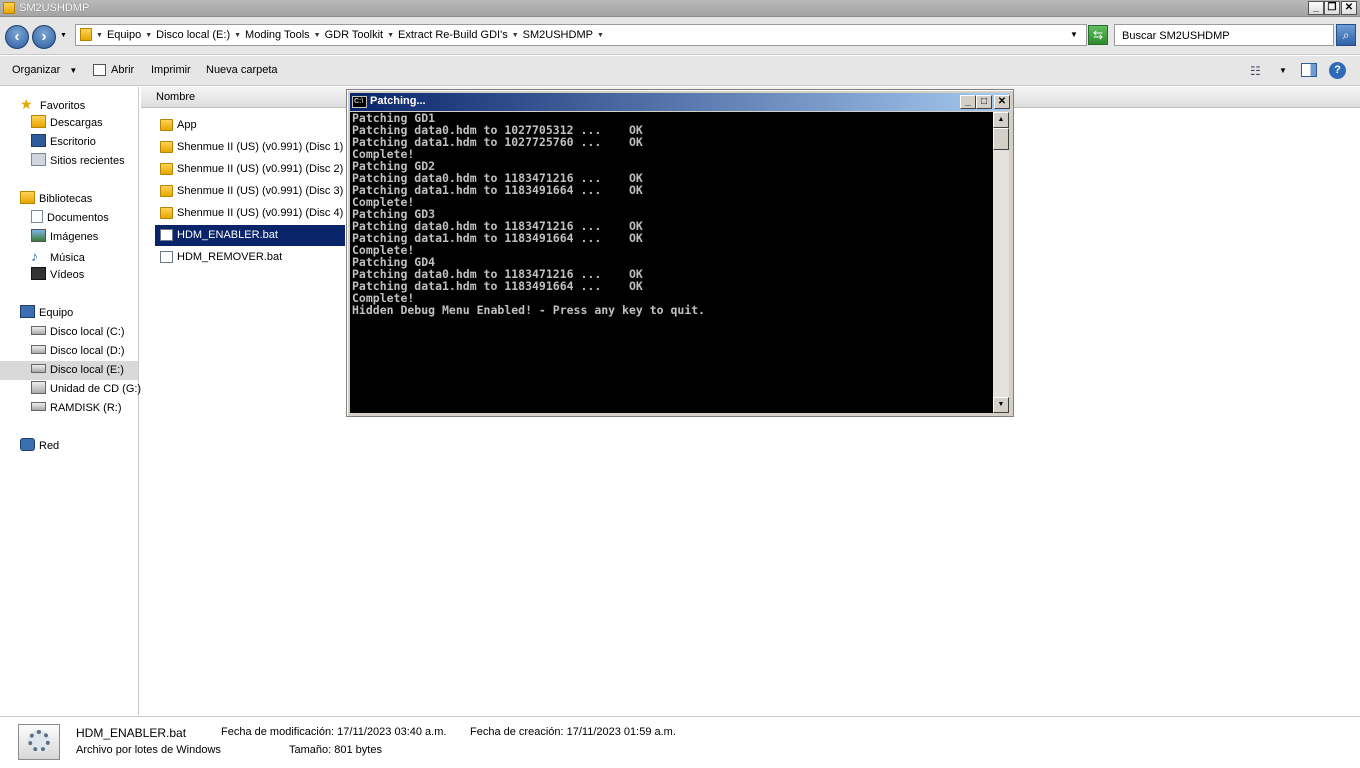 The width and height of the screenshot is (1360, 768). I want to click on console-maximize-button: □, so click(984, 102).